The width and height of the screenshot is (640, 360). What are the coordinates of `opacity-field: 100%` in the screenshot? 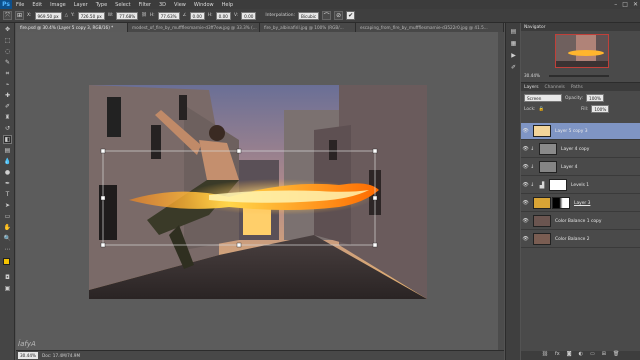 It's located at (595, 98).